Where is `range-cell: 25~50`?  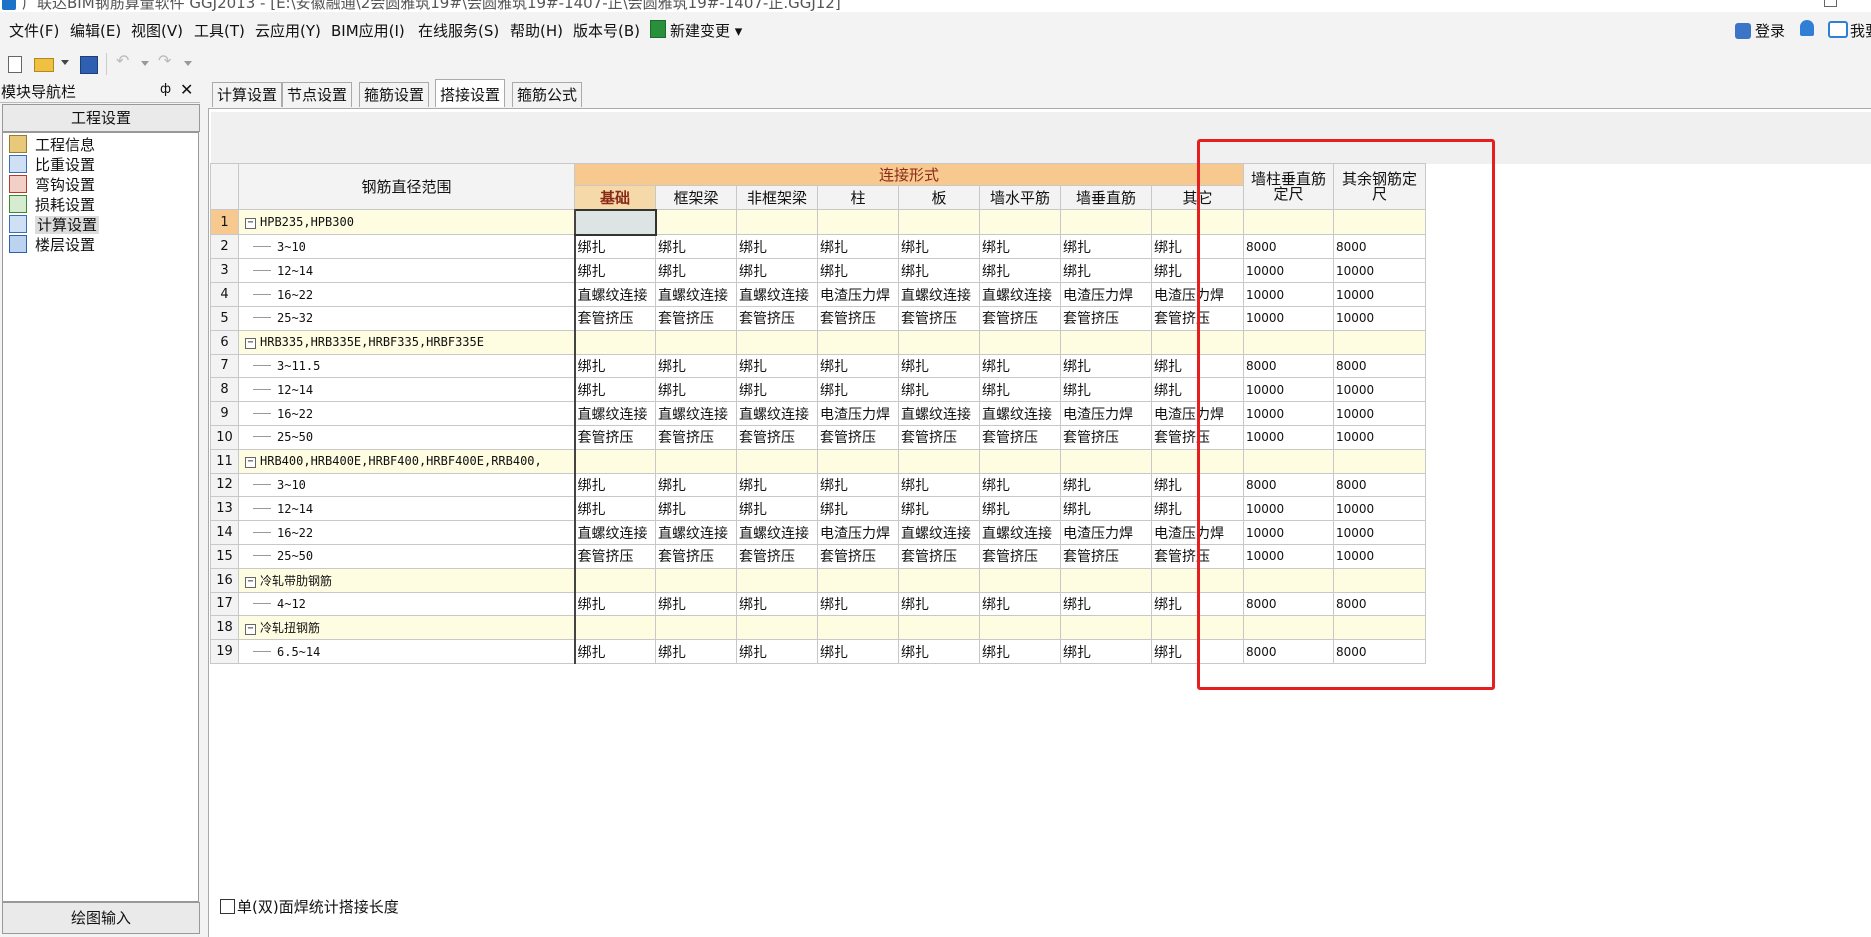 range-cell: 25~50 is located at coordinates (406, 437).